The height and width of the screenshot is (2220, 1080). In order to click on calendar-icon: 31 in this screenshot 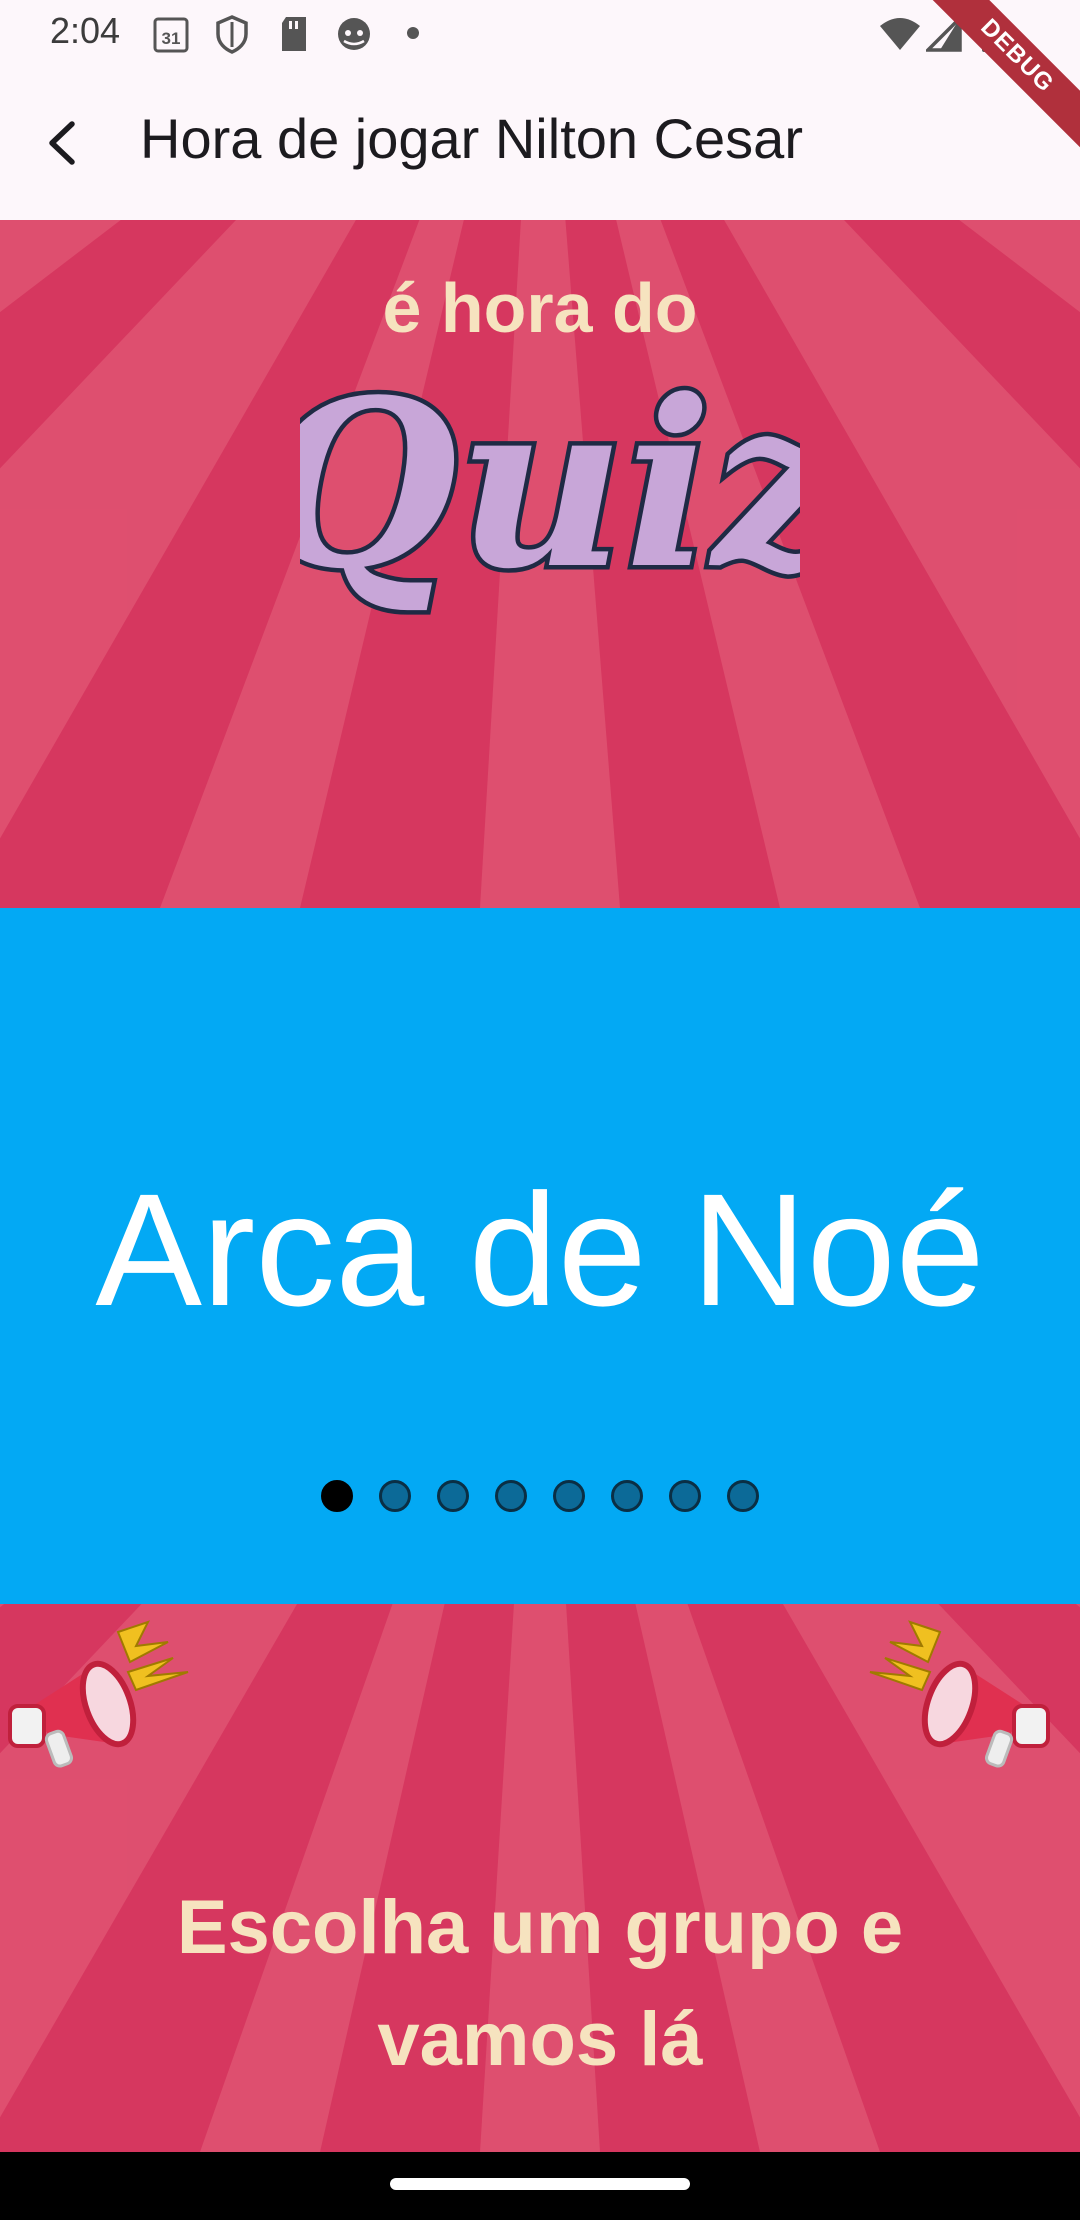, I will do `click(172, 36)`.